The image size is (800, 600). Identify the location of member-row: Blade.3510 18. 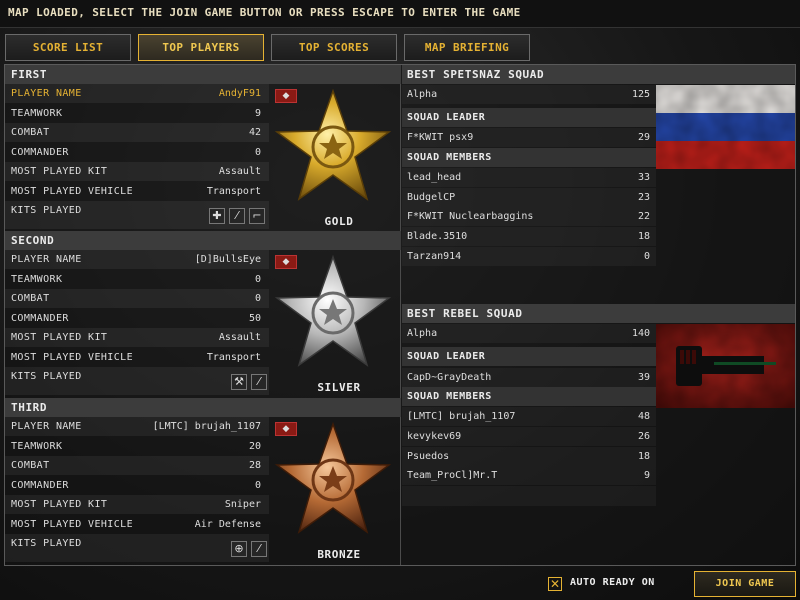
(529, 236).